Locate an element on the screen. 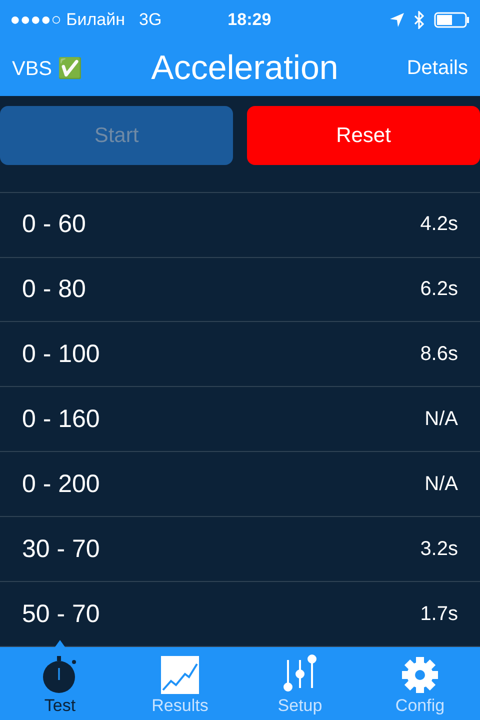 Image resolution: width=480 pixels, height=720 pixels. vbs-label: VBS ✅ is located at coordinates (47, 68).